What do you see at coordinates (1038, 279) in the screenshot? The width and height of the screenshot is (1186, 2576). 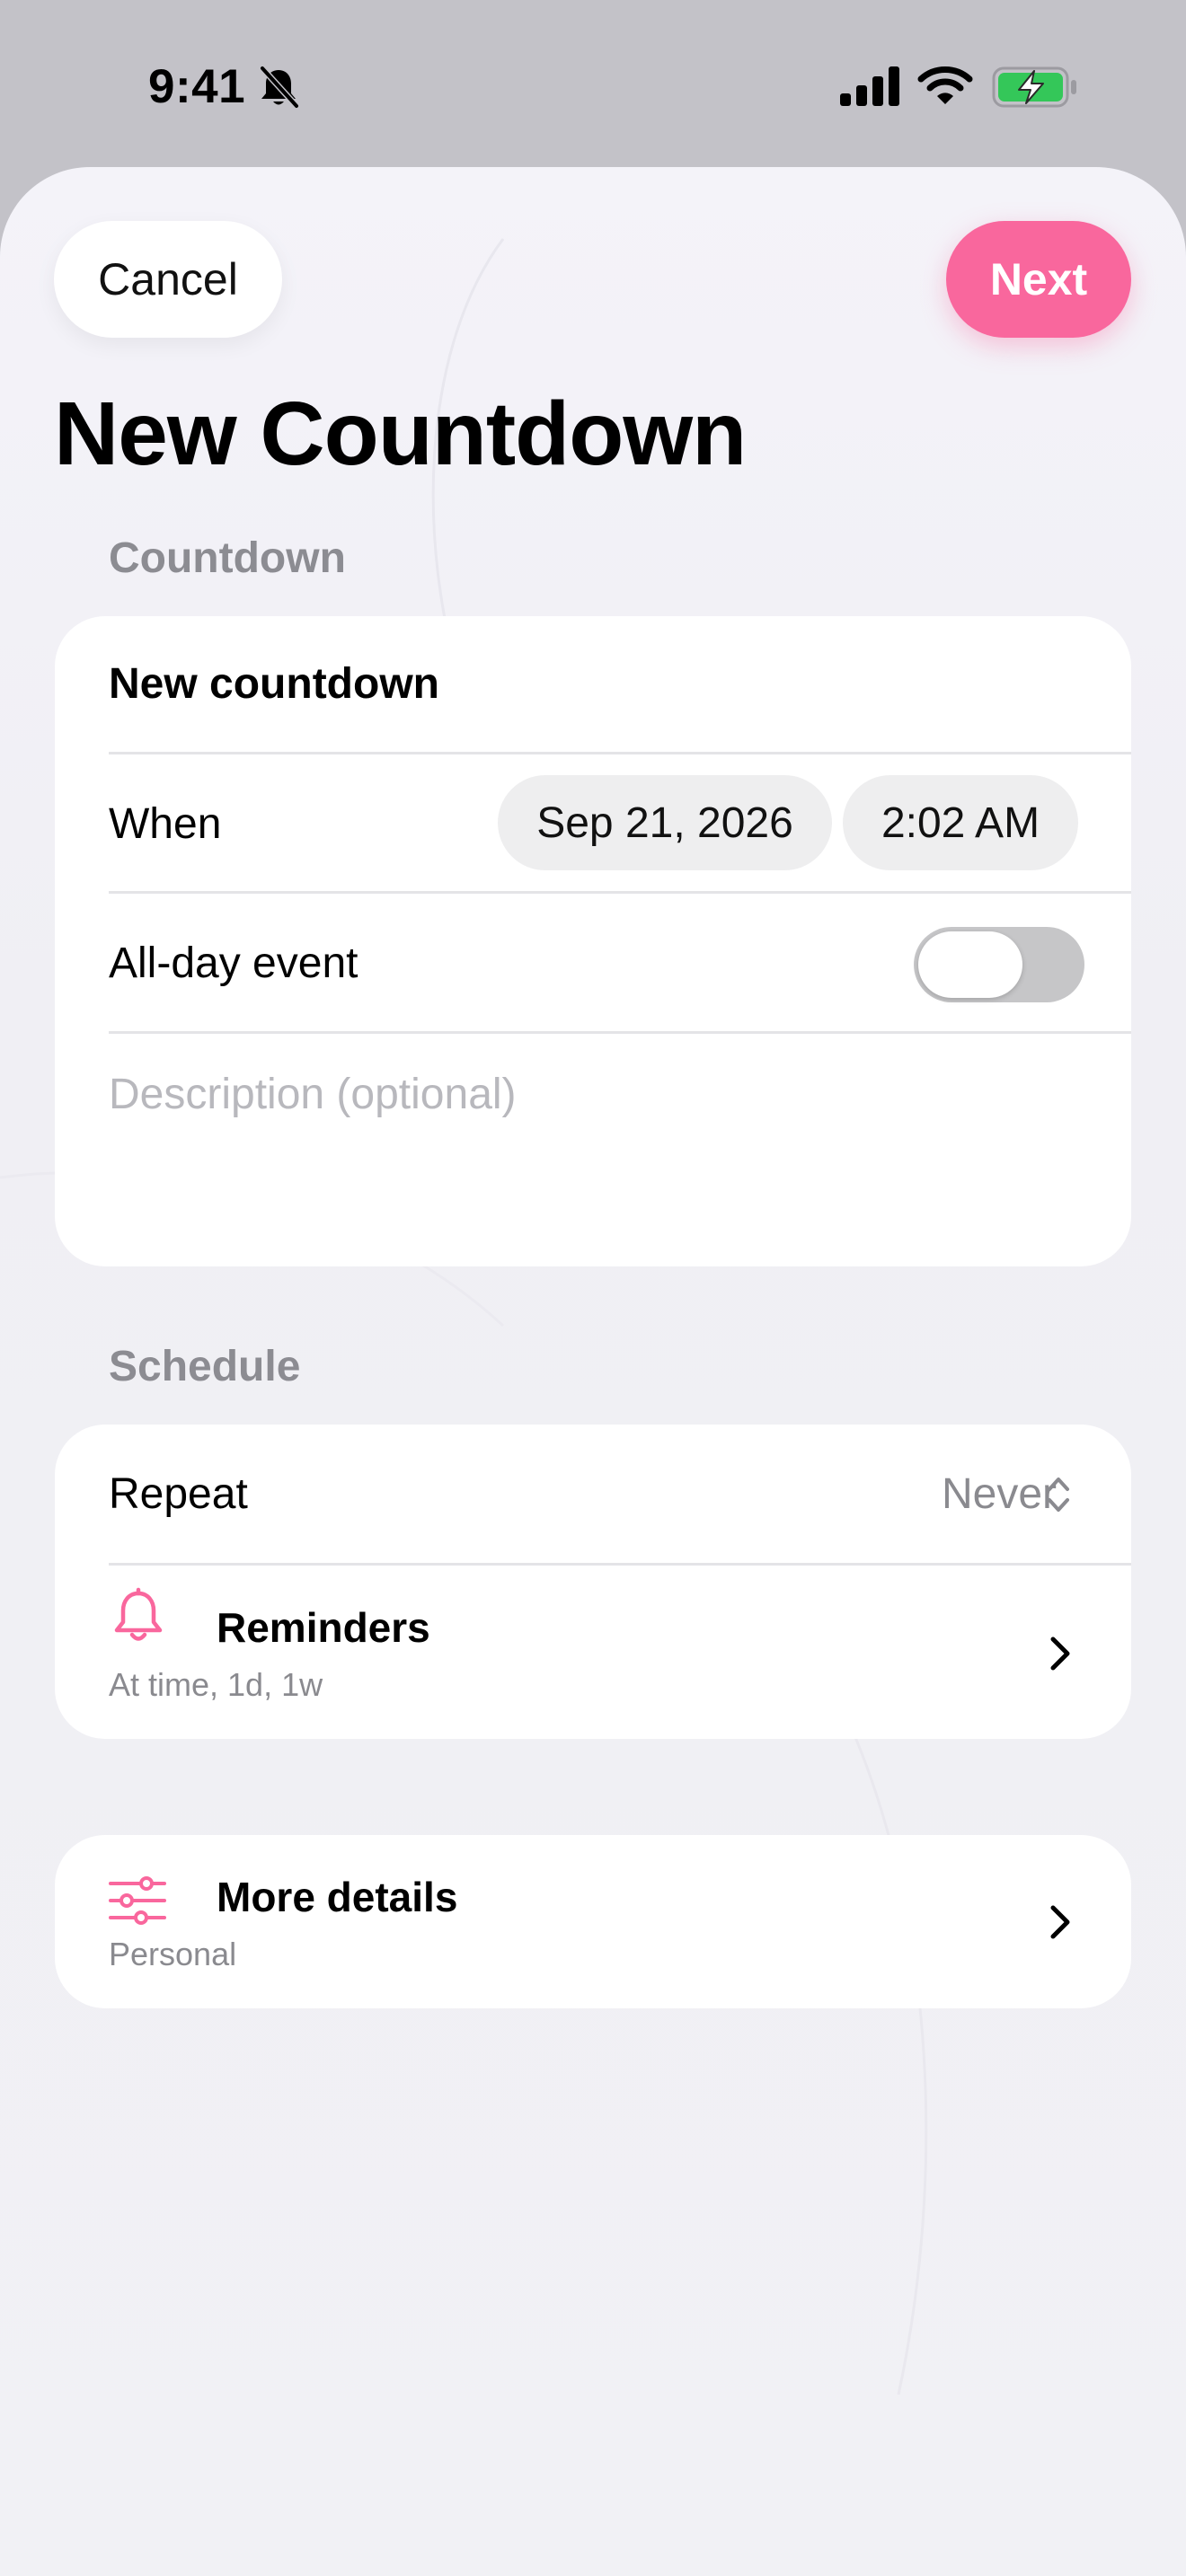 I see `next-button: Next` at bounding box center [1038, 279].